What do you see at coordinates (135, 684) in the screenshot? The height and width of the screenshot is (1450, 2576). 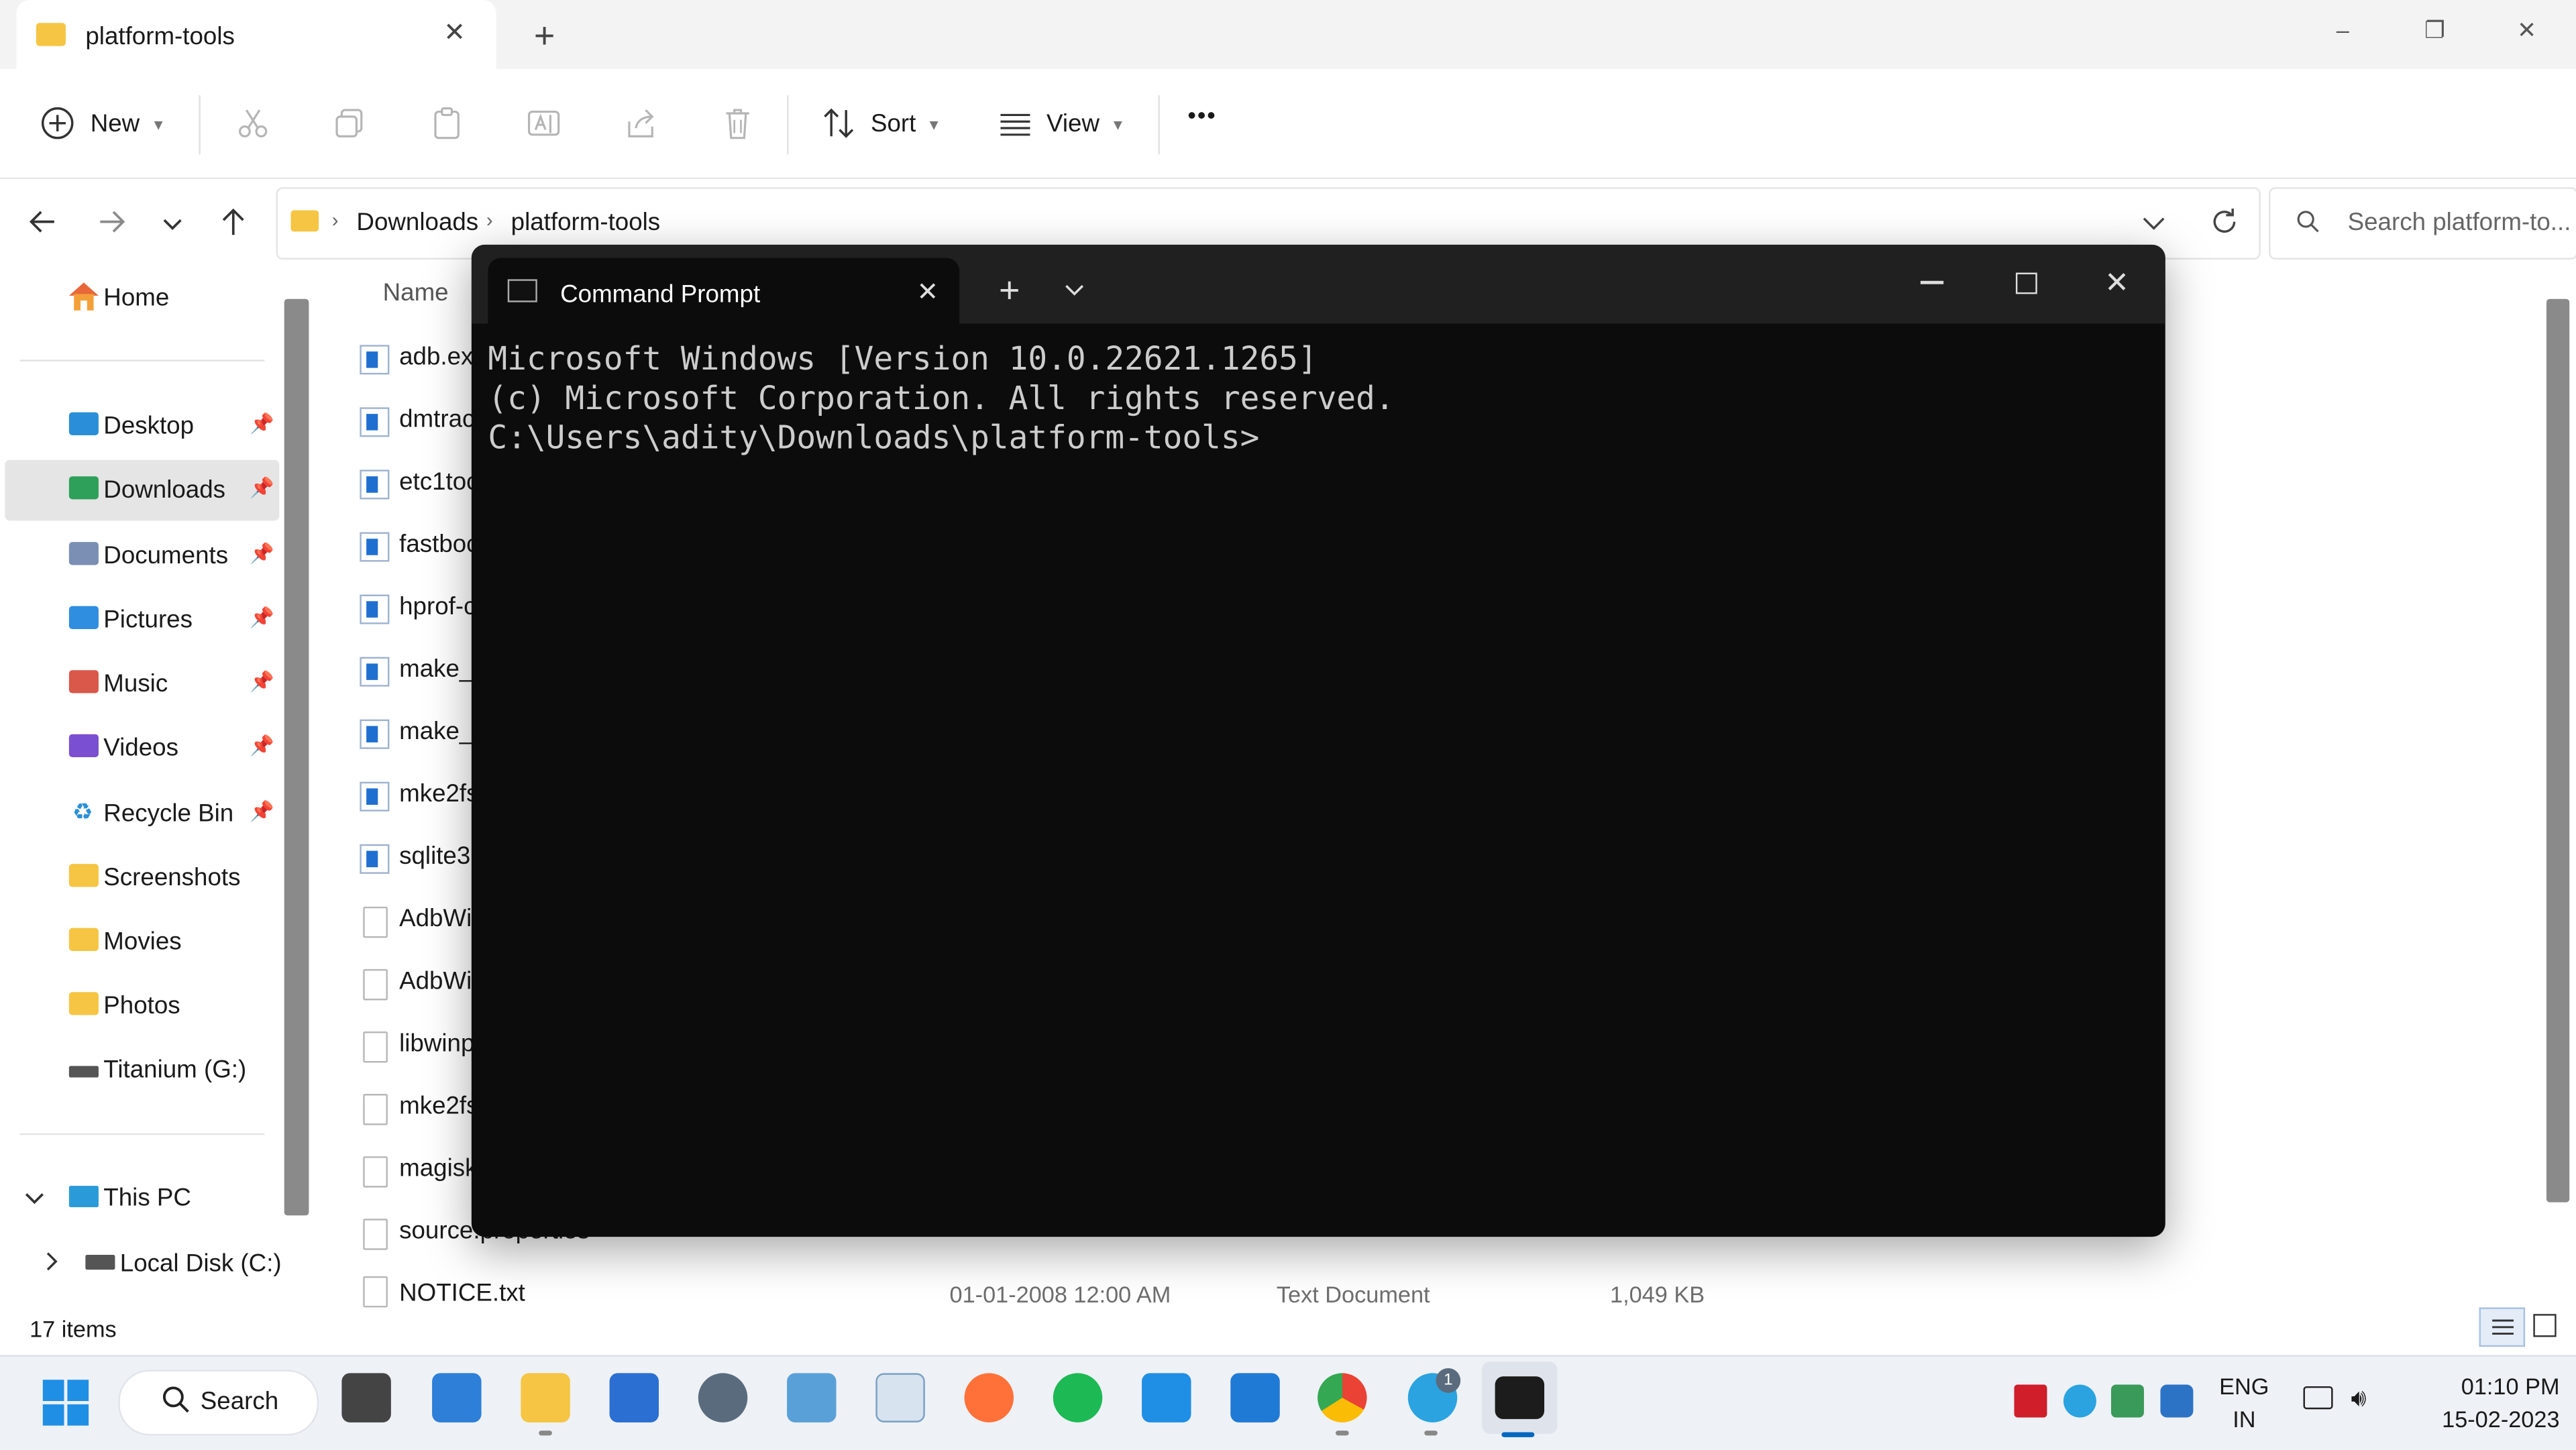 I see `sidebar-item-music: Music` at bounding box center [135, 684].